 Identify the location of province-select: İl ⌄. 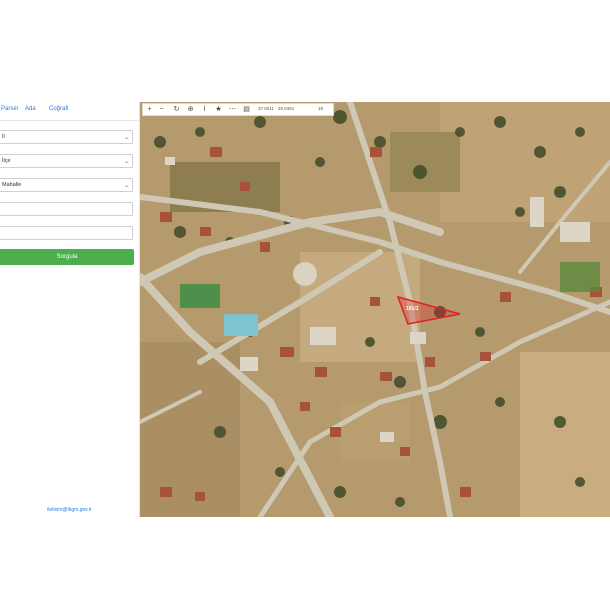
(66, 137).